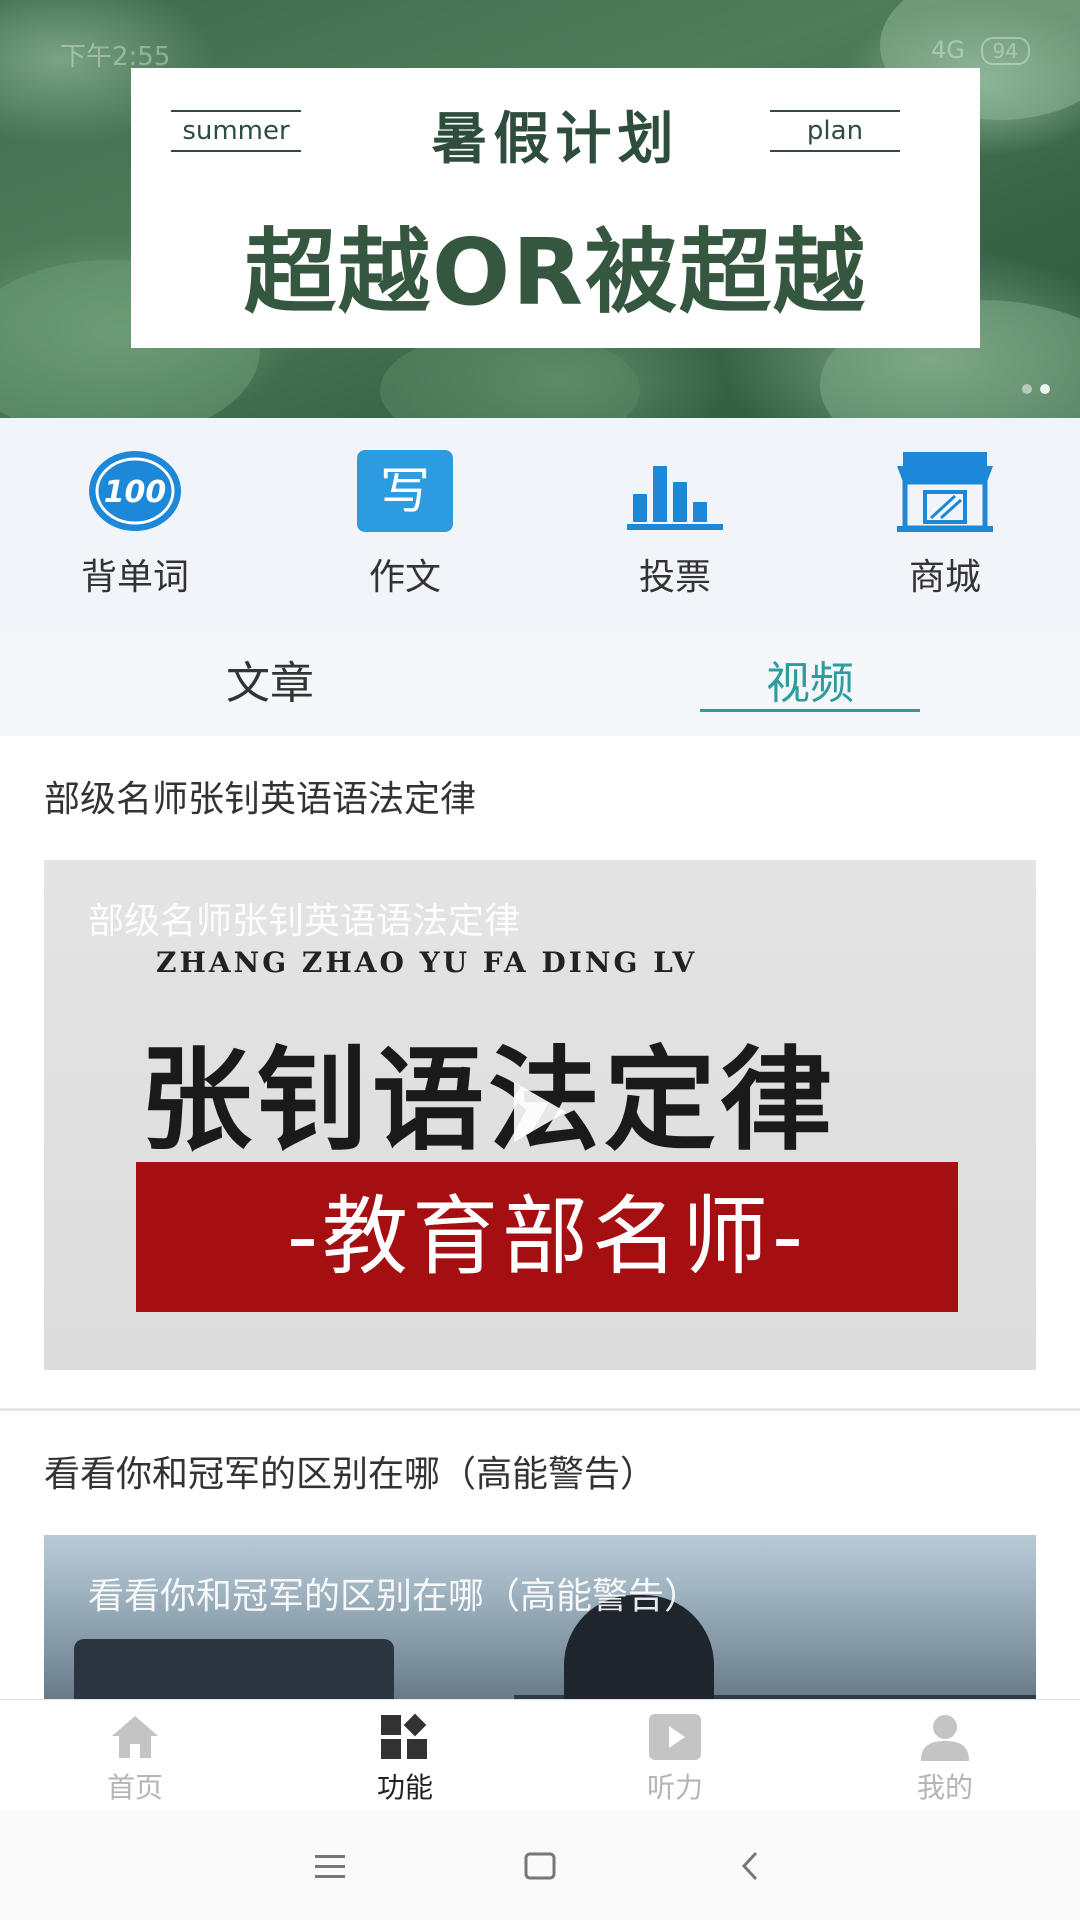 This screenshot has height=1920, width=1080. I want to click on video-thumbnail: 看看你和冠军的区别在哪（高能警告）, so click(540, 1617).